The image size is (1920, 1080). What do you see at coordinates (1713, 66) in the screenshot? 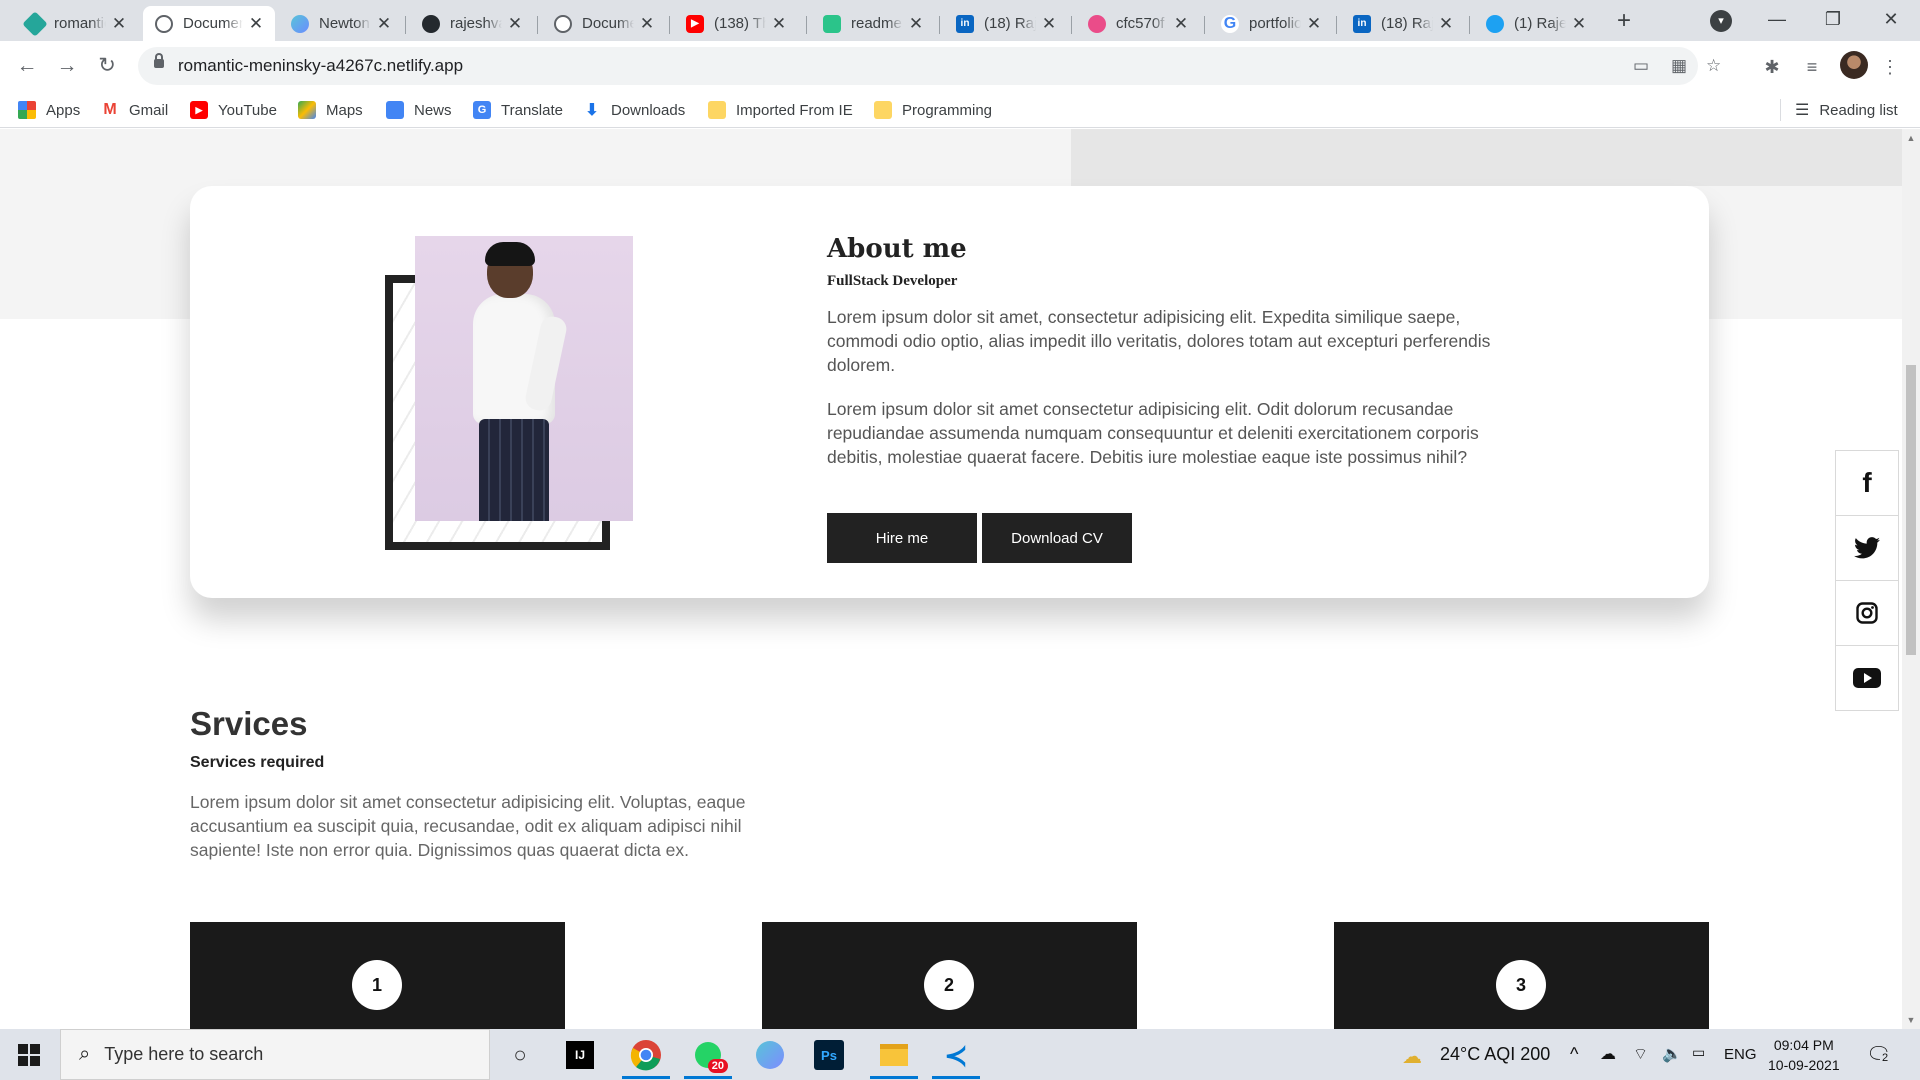
I see `bookmark-star-icon: ☆` at bounding box center [1713, 66].